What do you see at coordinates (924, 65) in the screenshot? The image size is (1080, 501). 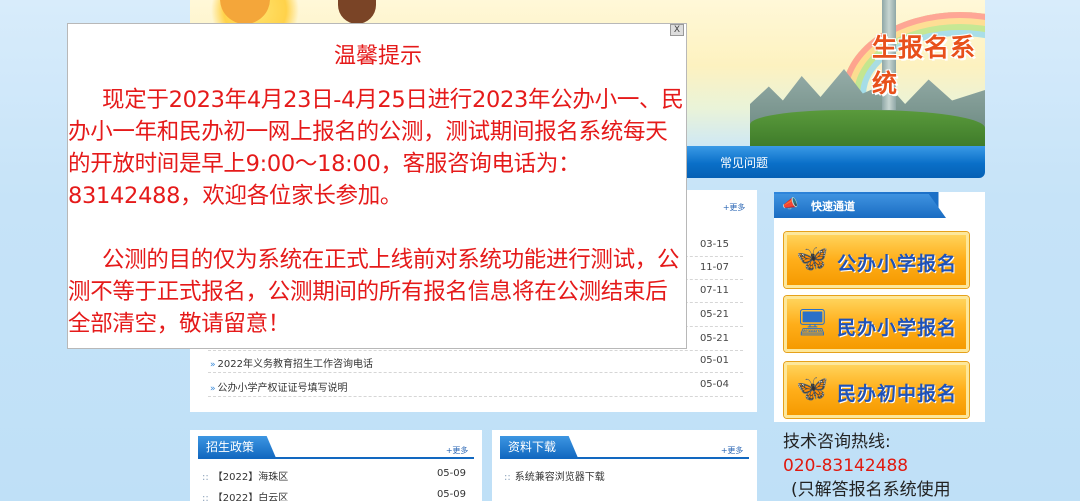 I see `site-title: 生报名系统` at bounding box center [924, 65].